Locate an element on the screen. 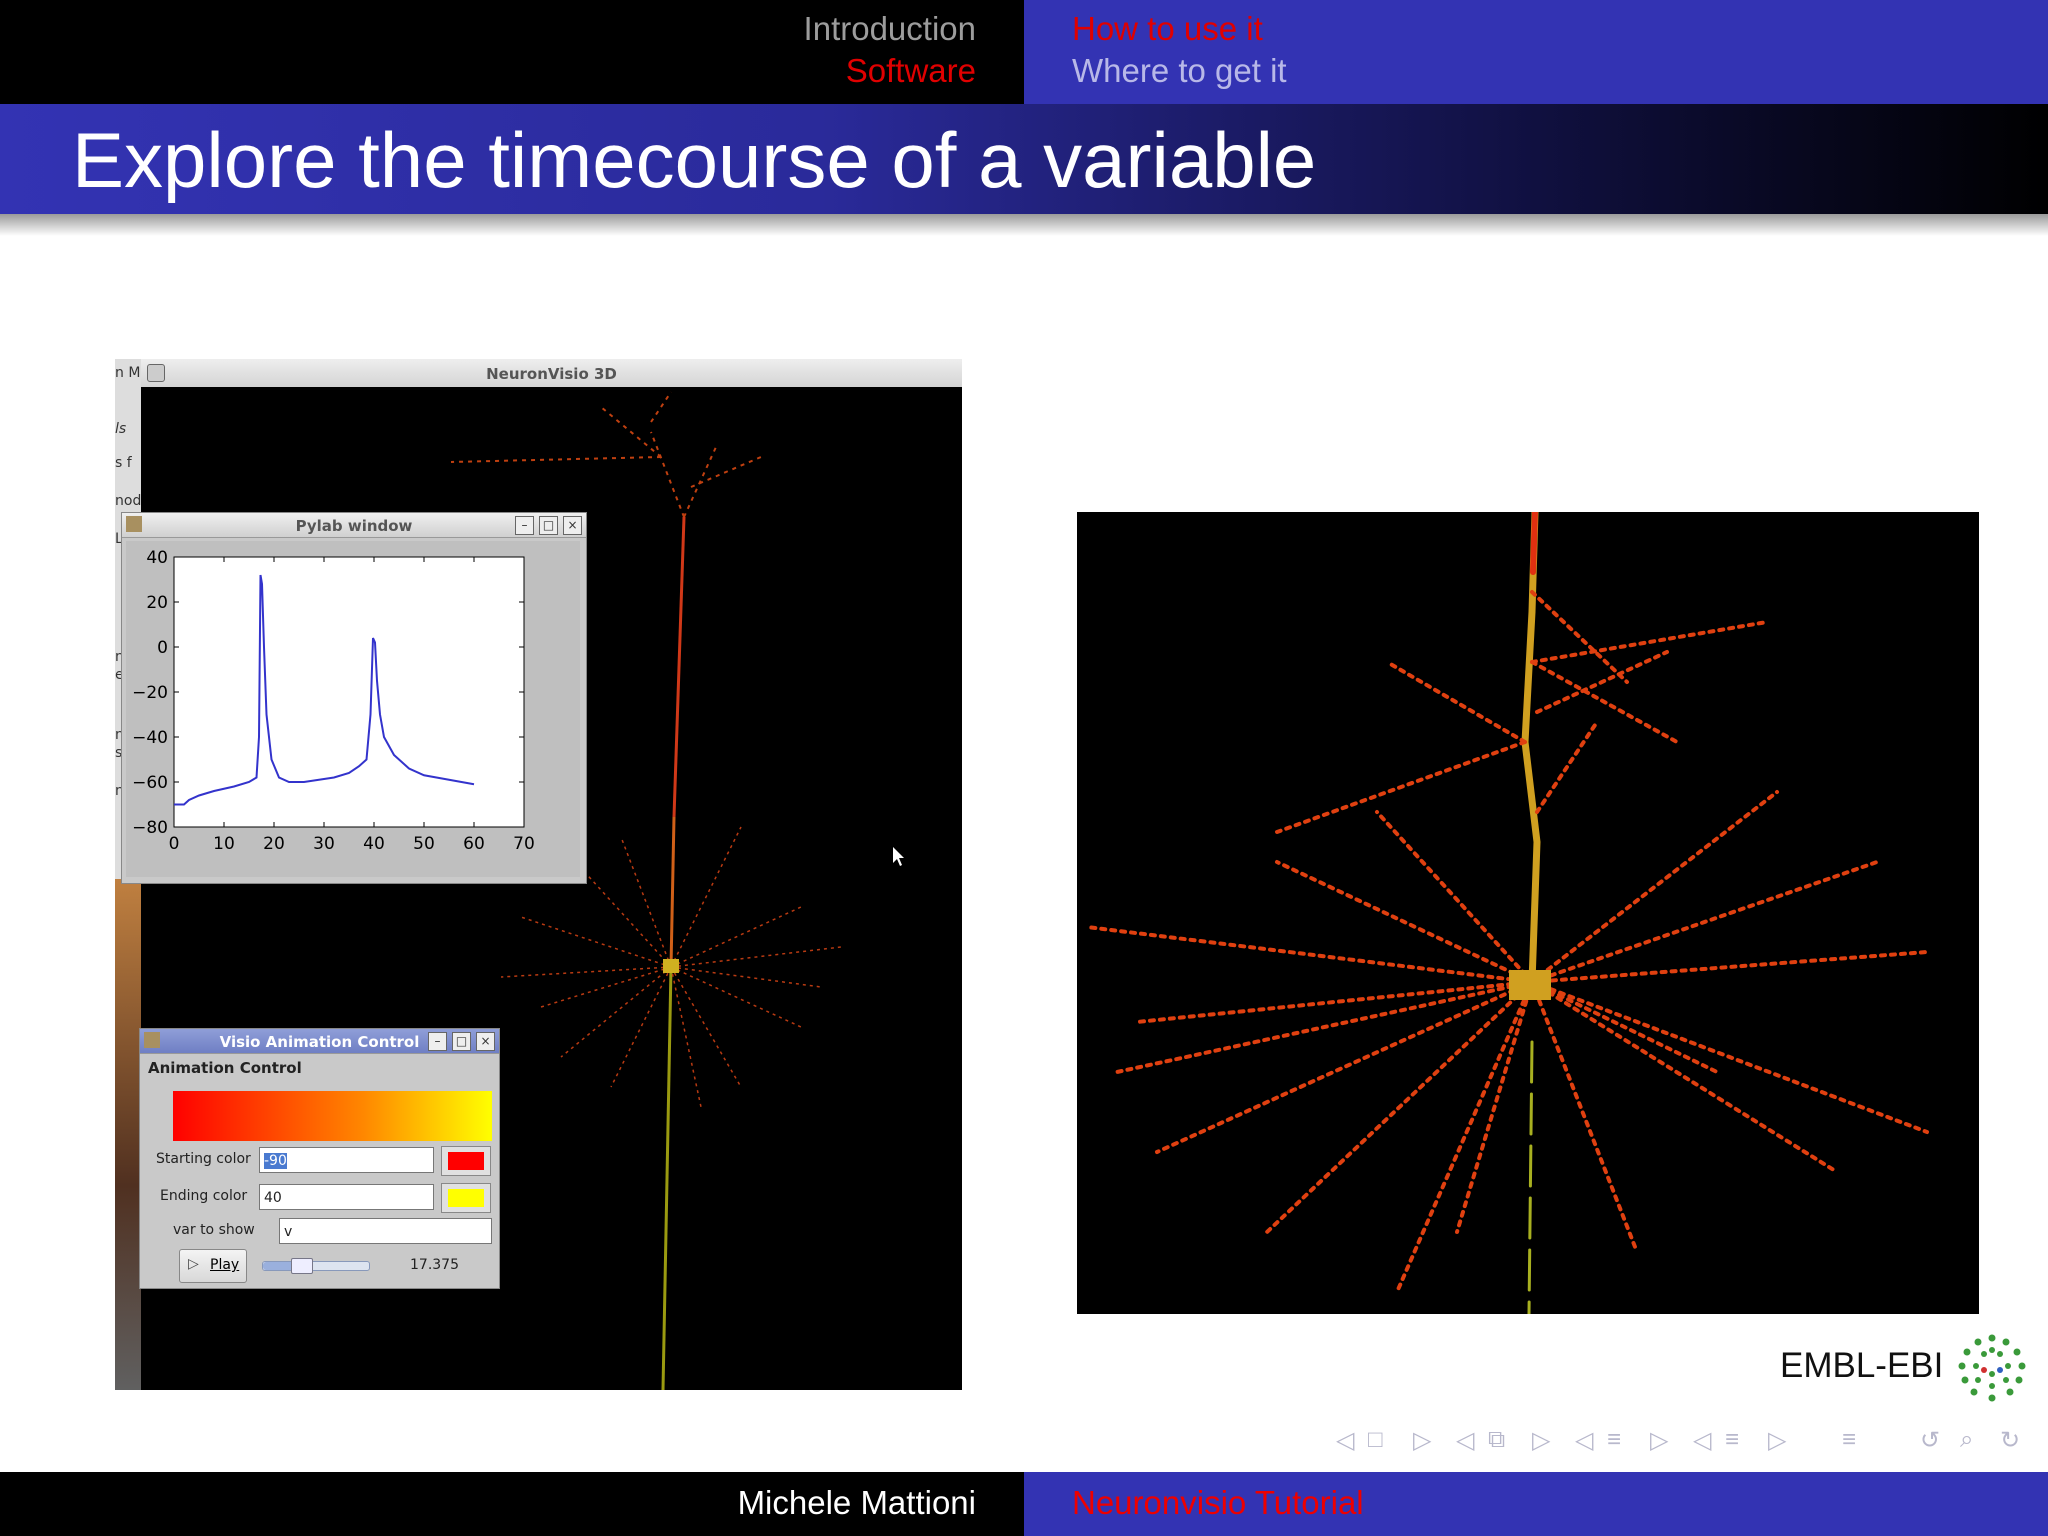  mouse-cursor-icon is located at coordinates (898, 856).